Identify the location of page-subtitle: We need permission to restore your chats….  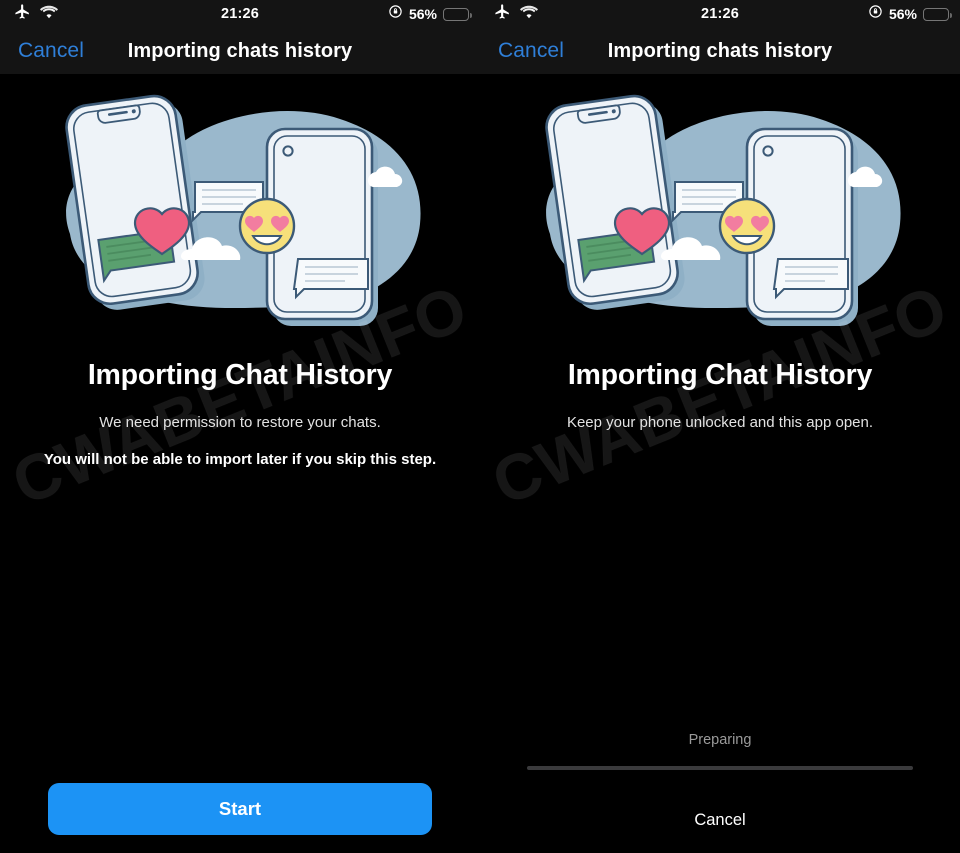
(240, 422).